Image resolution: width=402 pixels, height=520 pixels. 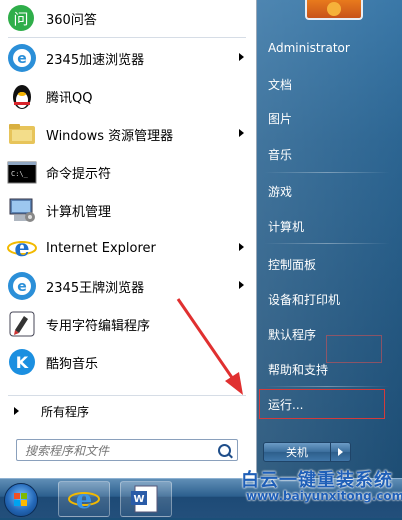 I want to click on svg-text: K, so click(x=22, y=362).